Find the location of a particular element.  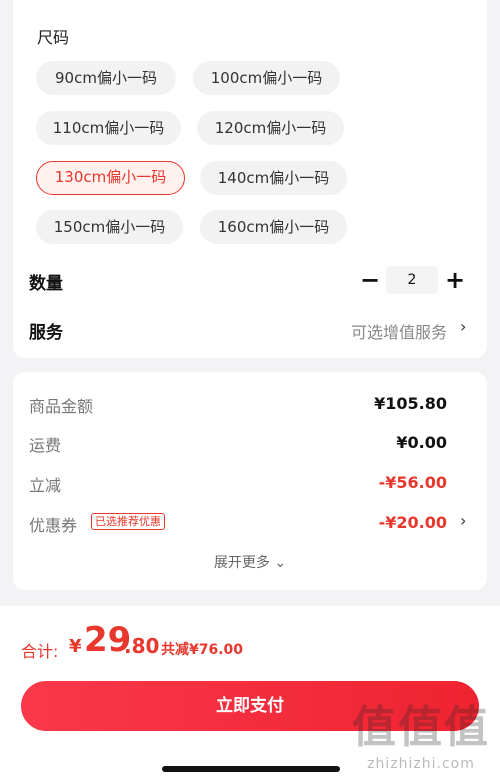

service-label: 服务 is located at coordinates (46, 333).